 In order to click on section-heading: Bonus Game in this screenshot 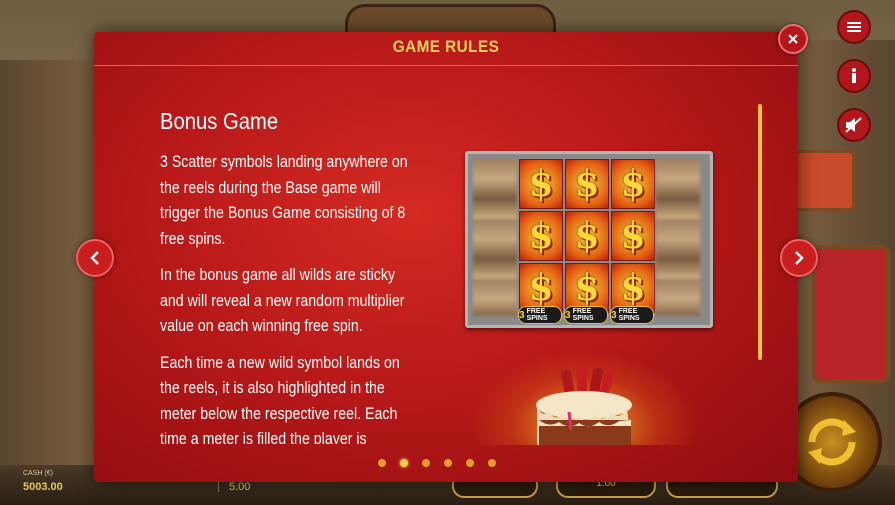, I will do `click(219, 121)`.